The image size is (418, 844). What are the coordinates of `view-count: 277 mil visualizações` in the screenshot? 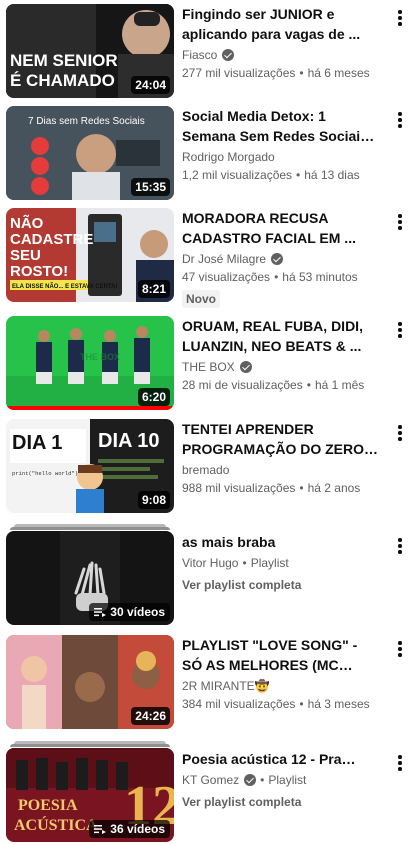 It's located at (239, 73).